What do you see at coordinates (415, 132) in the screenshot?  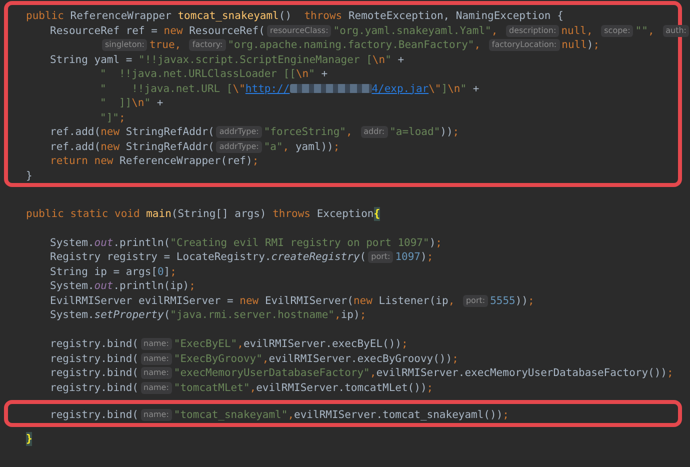 I see `string-literal: "a=load"` at bounding box center [415, 132].